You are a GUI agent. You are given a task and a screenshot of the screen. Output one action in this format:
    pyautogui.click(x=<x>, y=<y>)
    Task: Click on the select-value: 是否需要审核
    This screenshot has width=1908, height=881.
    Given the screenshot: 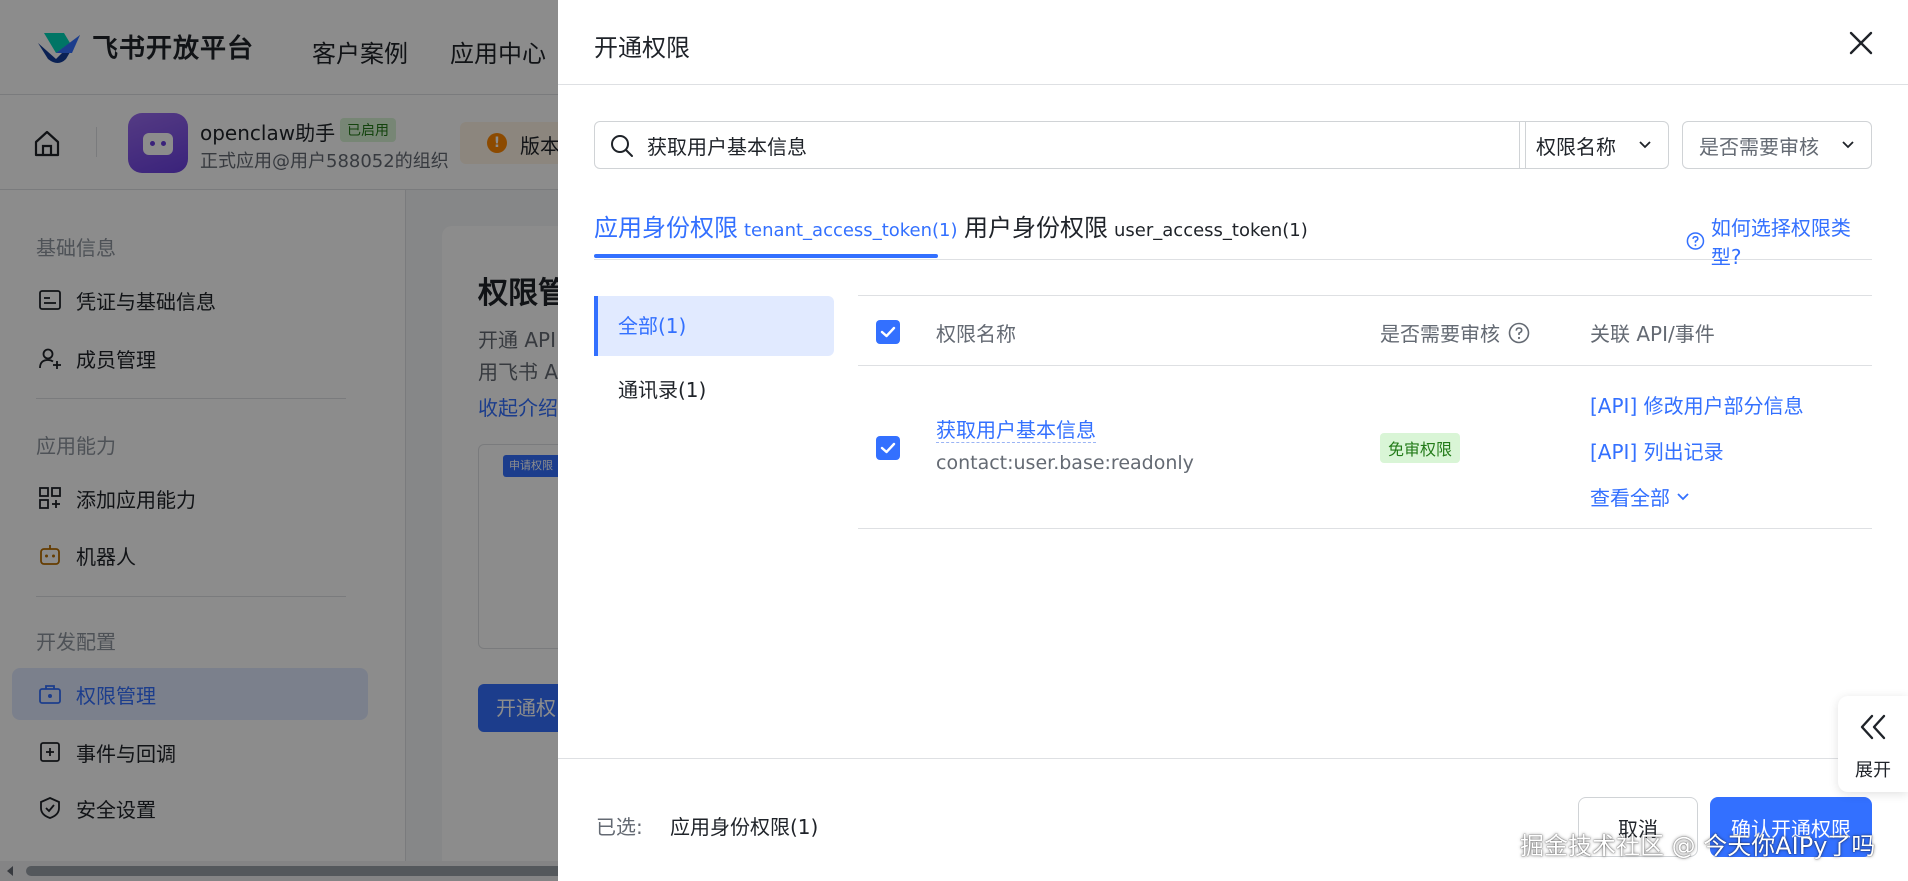 What is the action you would take?
    pyautogui.click(x=1759, y=146)
    